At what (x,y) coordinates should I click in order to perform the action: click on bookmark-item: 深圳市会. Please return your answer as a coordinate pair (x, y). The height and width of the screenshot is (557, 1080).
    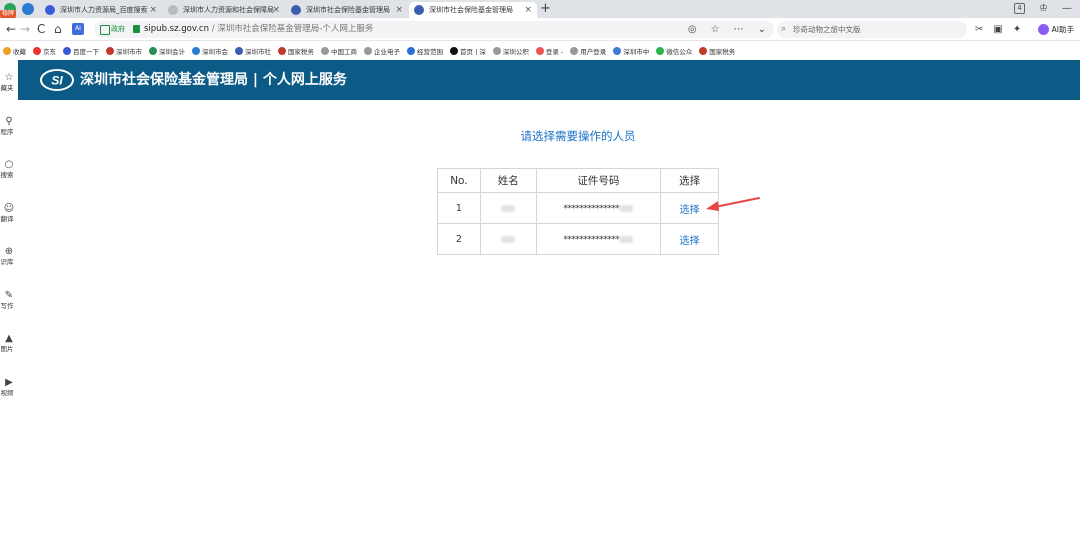
    Looking at the image, I should click on (210, 51).